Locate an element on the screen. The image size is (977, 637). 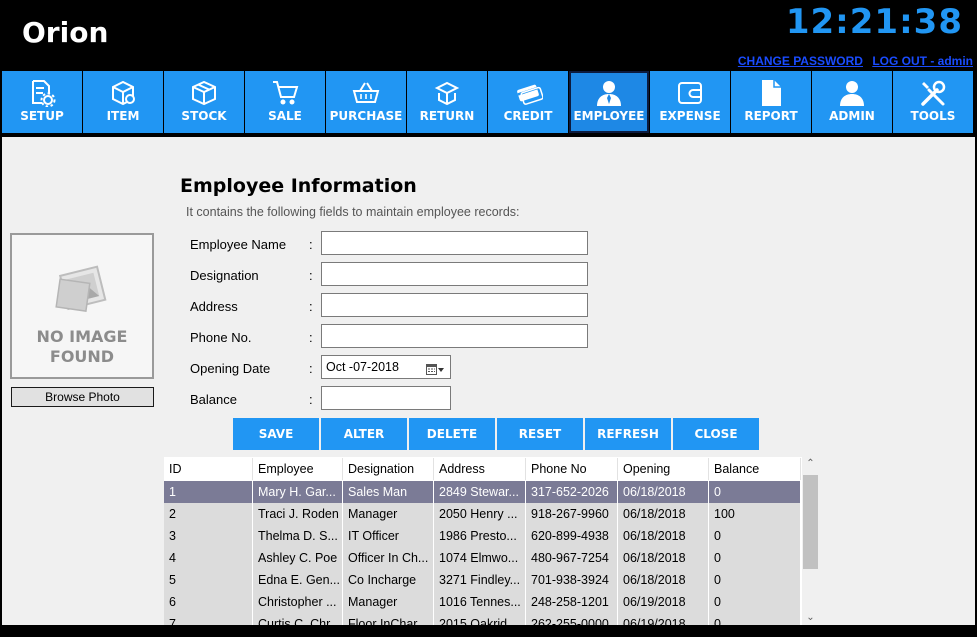
grid-scrollbar: ⌃ ⌄ is located at coordinates (810, 541).